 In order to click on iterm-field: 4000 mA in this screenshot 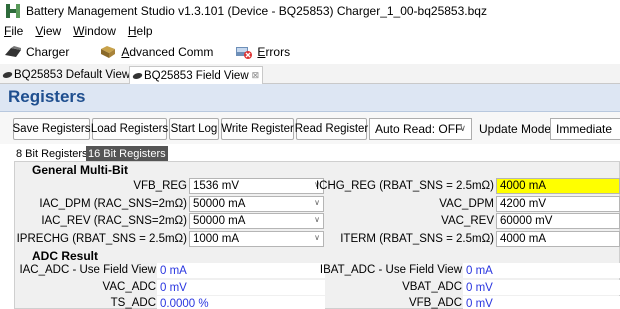, I will do `click(558, 239)`.